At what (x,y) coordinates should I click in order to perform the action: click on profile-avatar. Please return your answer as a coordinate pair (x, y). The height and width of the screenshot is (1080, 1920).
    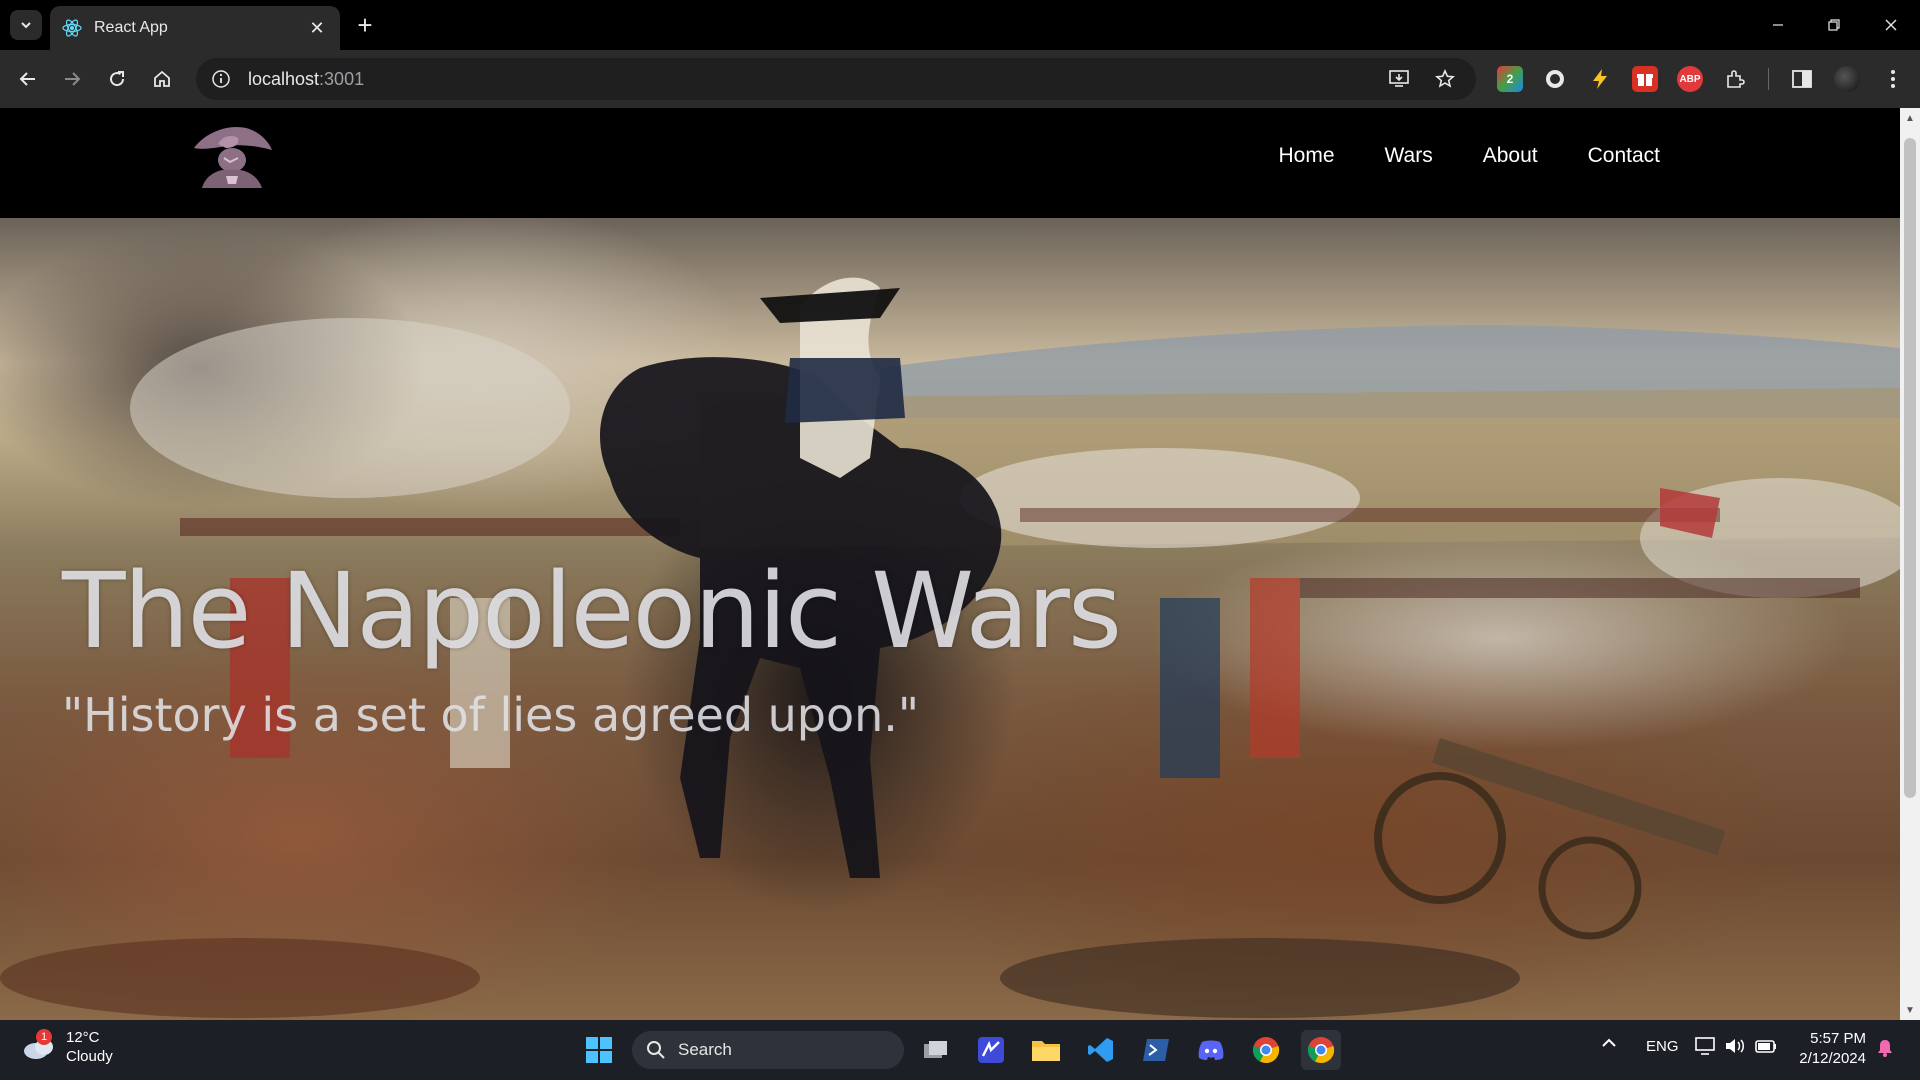
    Looking at the image, I should click on (1847, 79).